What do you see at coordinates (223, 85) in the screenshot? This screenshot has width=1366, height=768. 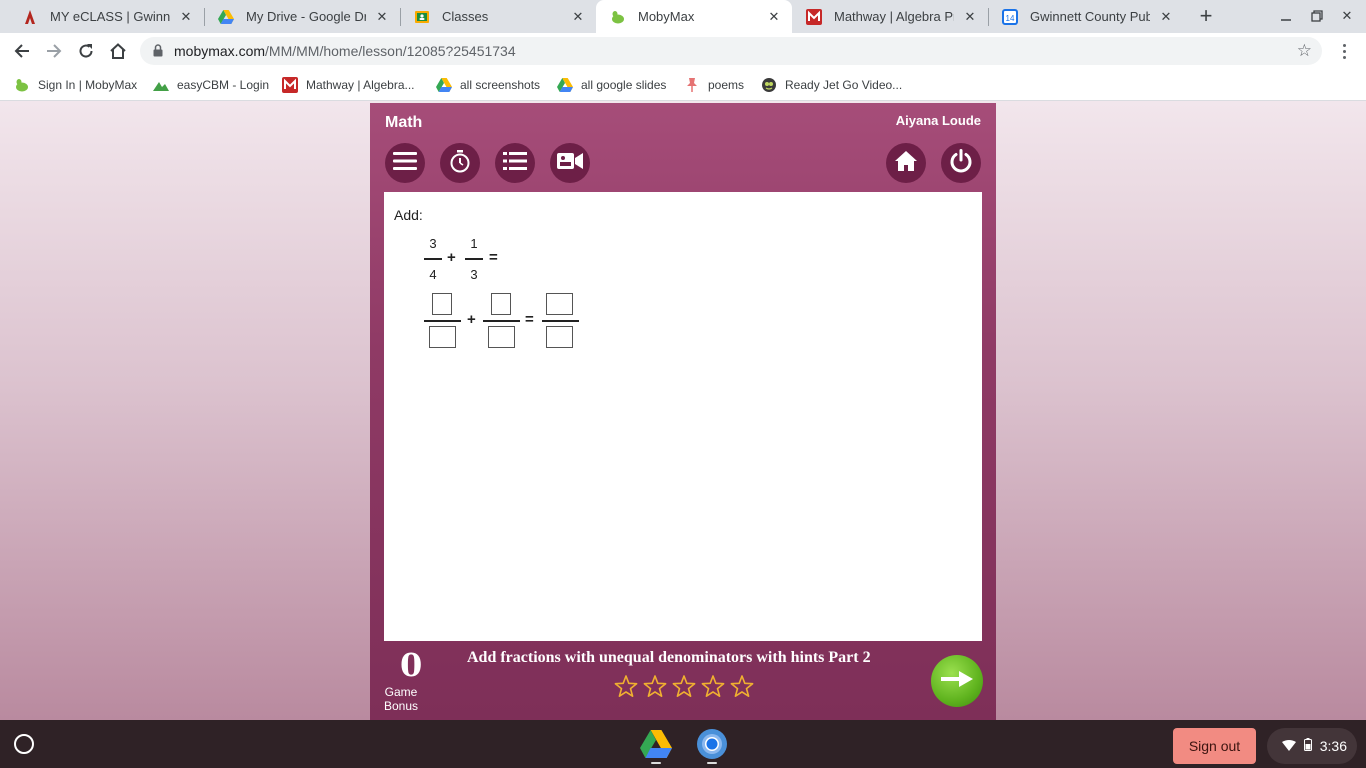 I see `bookmark-label: easyCBM - Login` at bounding box center [223, 85].